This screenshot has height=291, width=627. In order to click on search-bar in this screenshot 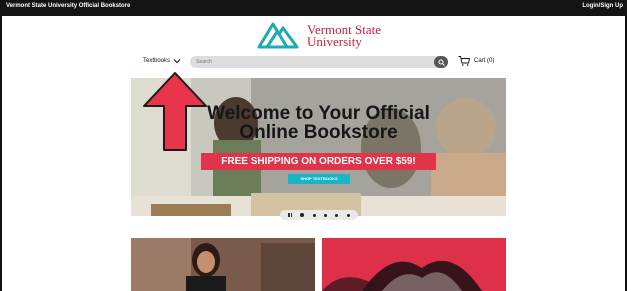, I will do `click(319, 62)`.